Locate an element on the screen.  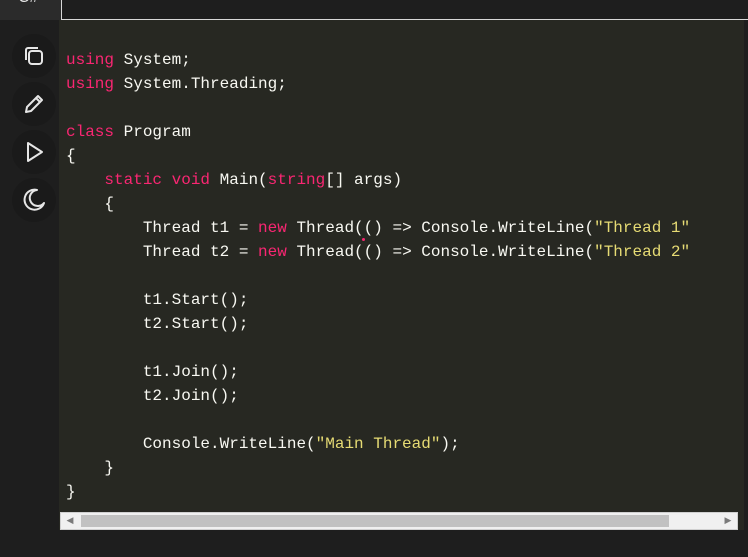
code-string: "Thread 2" is located at coordinates (642, 252).